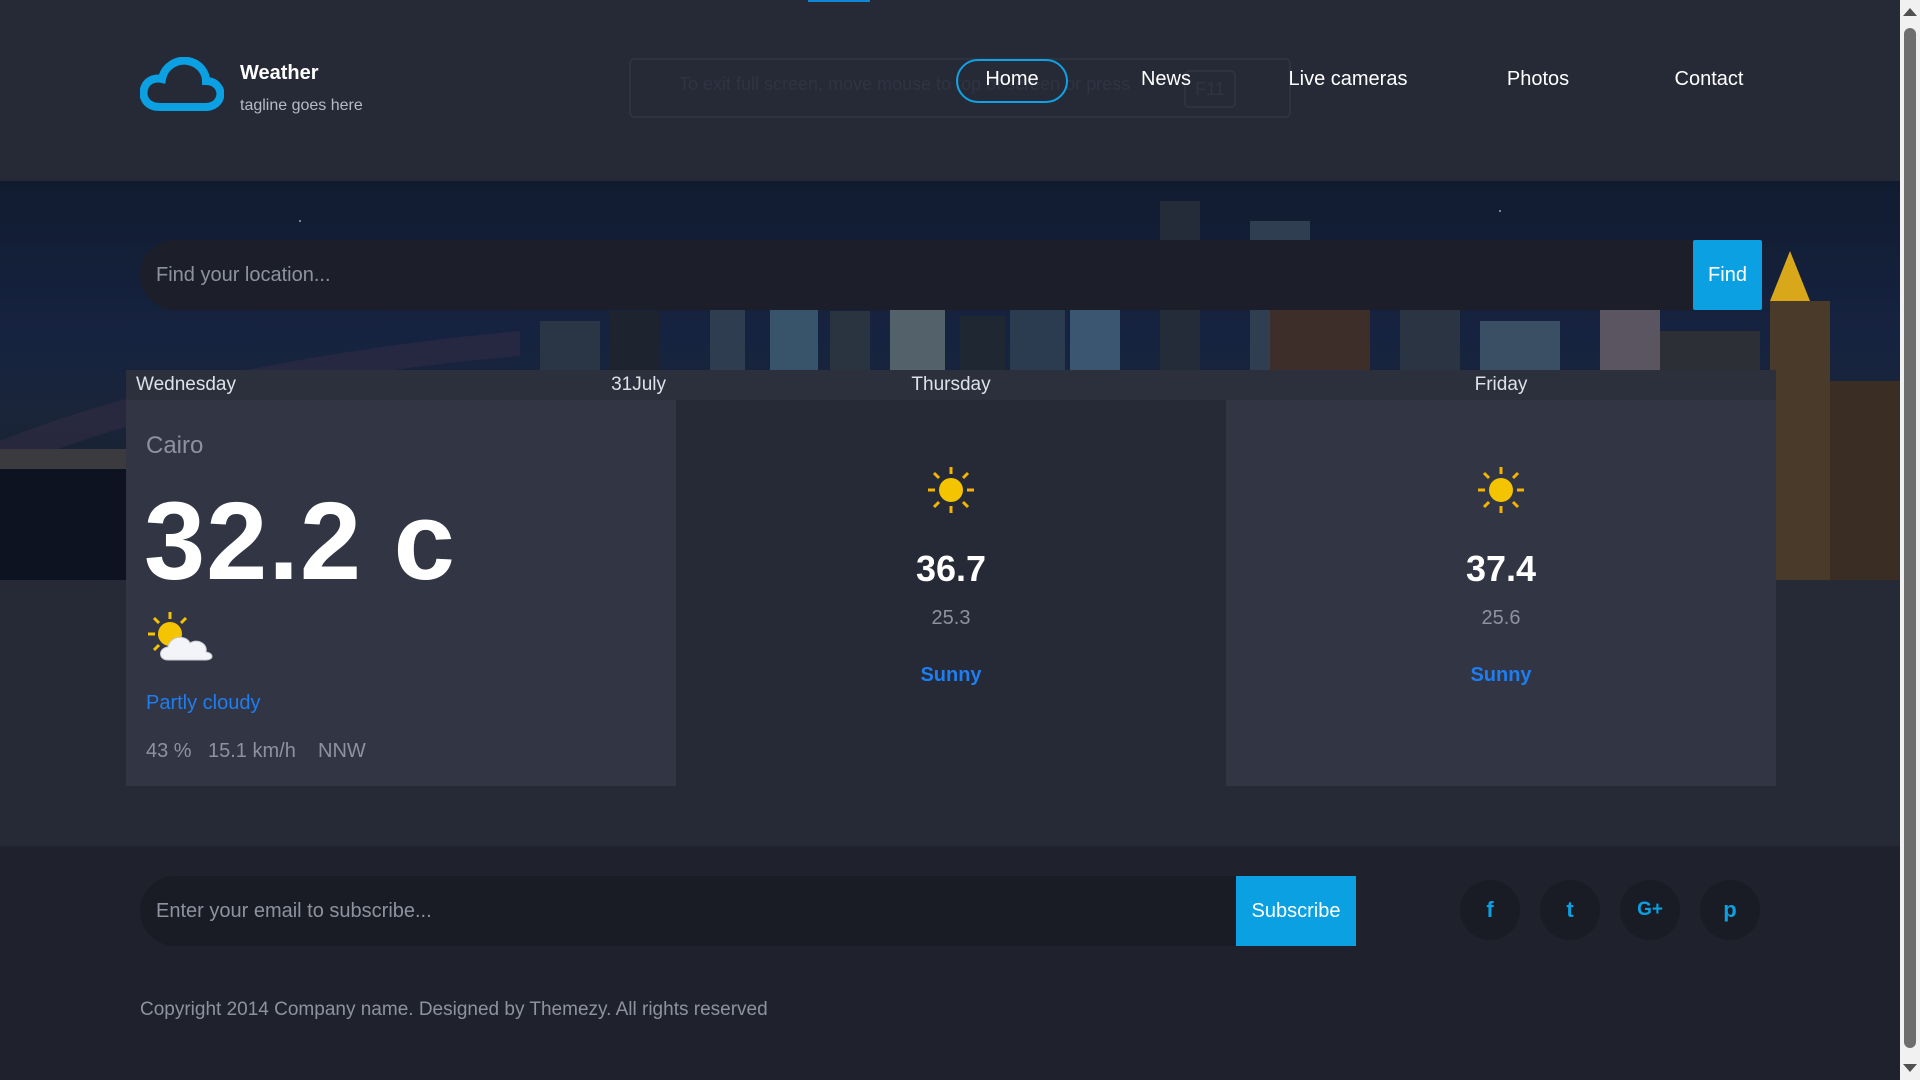 This screenshot has width=1920, height=1080. What do you see at coordinates (1296, 911) in the screenshot?
I see `subscribe-button: Subscribe` at bounding box center [1296, 911].